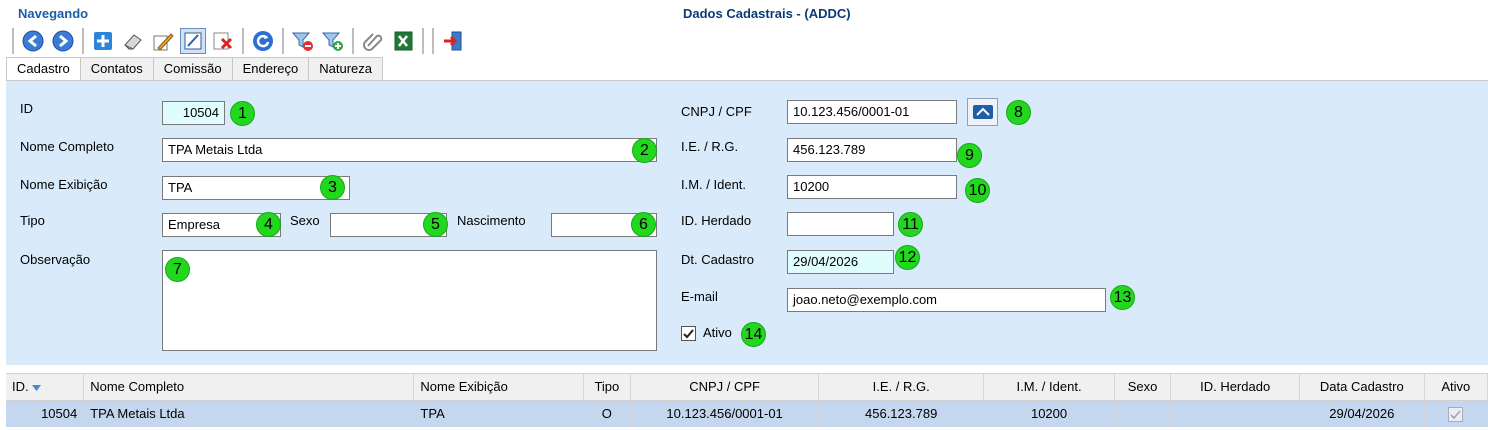  I want to click on cell-ativo, so click(1456, 414).